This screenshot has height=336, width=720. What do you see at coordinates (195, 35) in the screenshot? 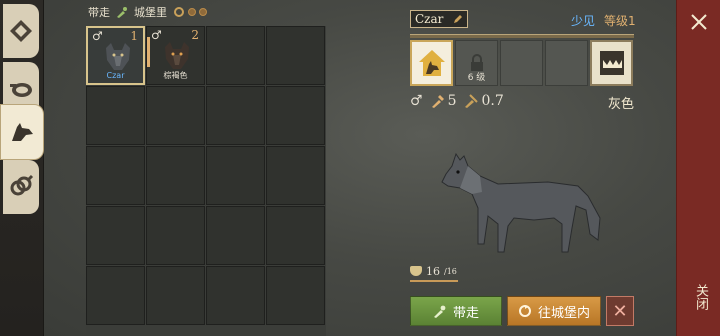
I see `slot-number: 2` at bounding box center [195, 35].